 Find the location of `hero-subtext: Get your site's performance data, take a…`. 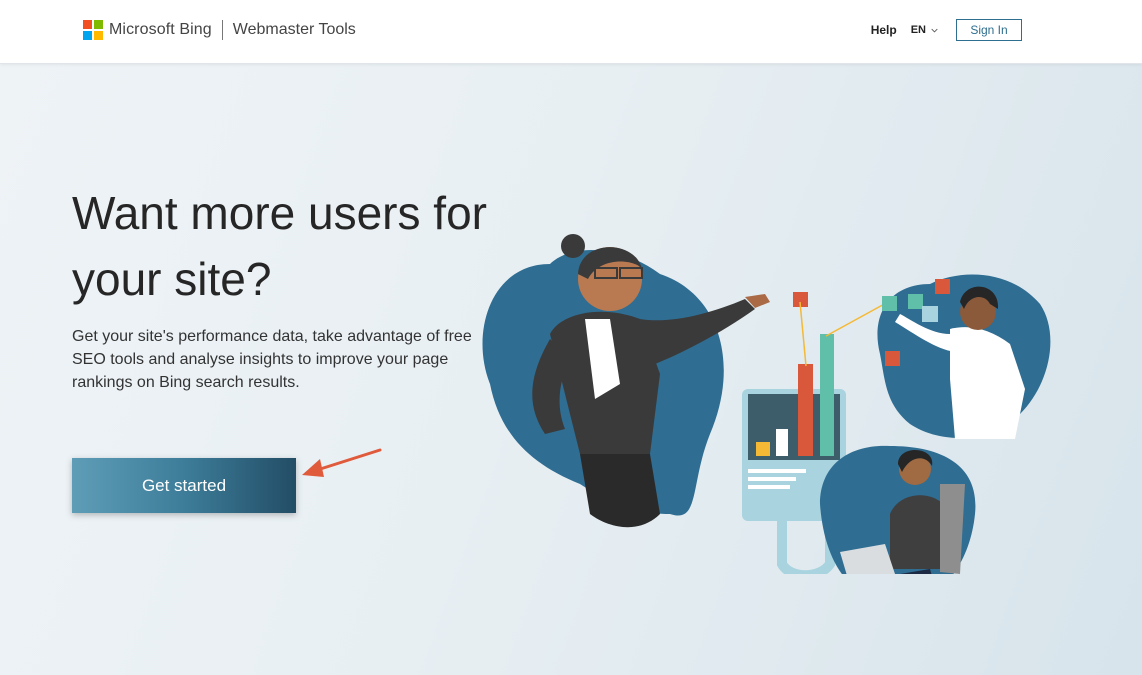

hero-subtext: Get your site's performance data, take a… is located at coordinates (272, 359).